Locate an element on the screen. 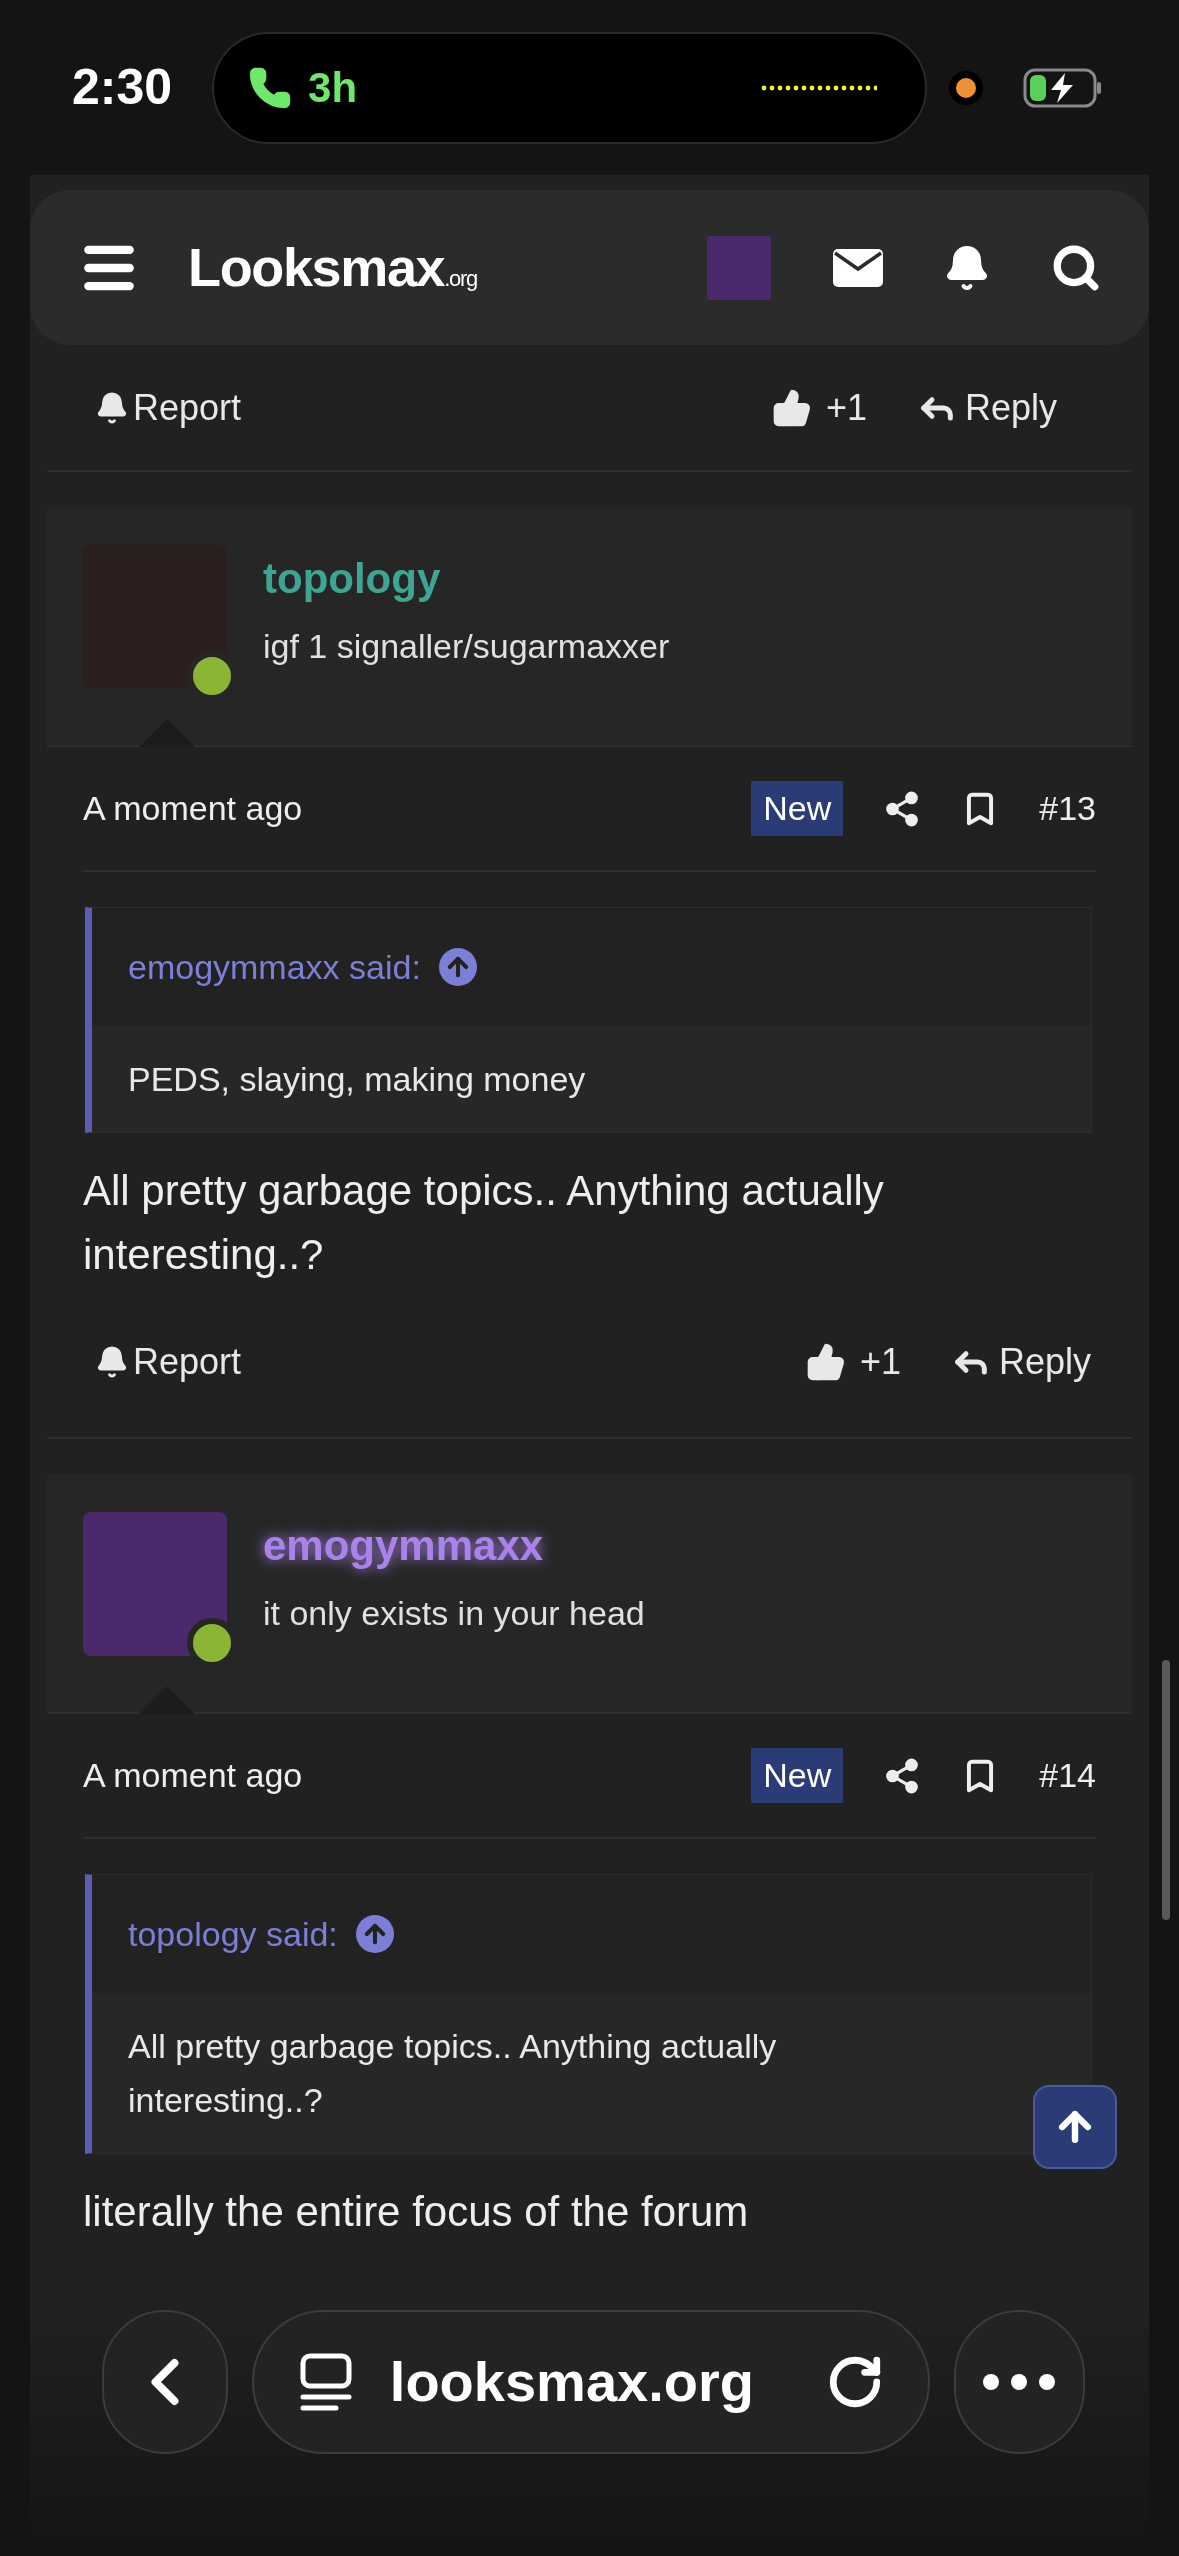 This screenshot has height=2556, width=1179. mail-icon is located at coordinates (858, 267).